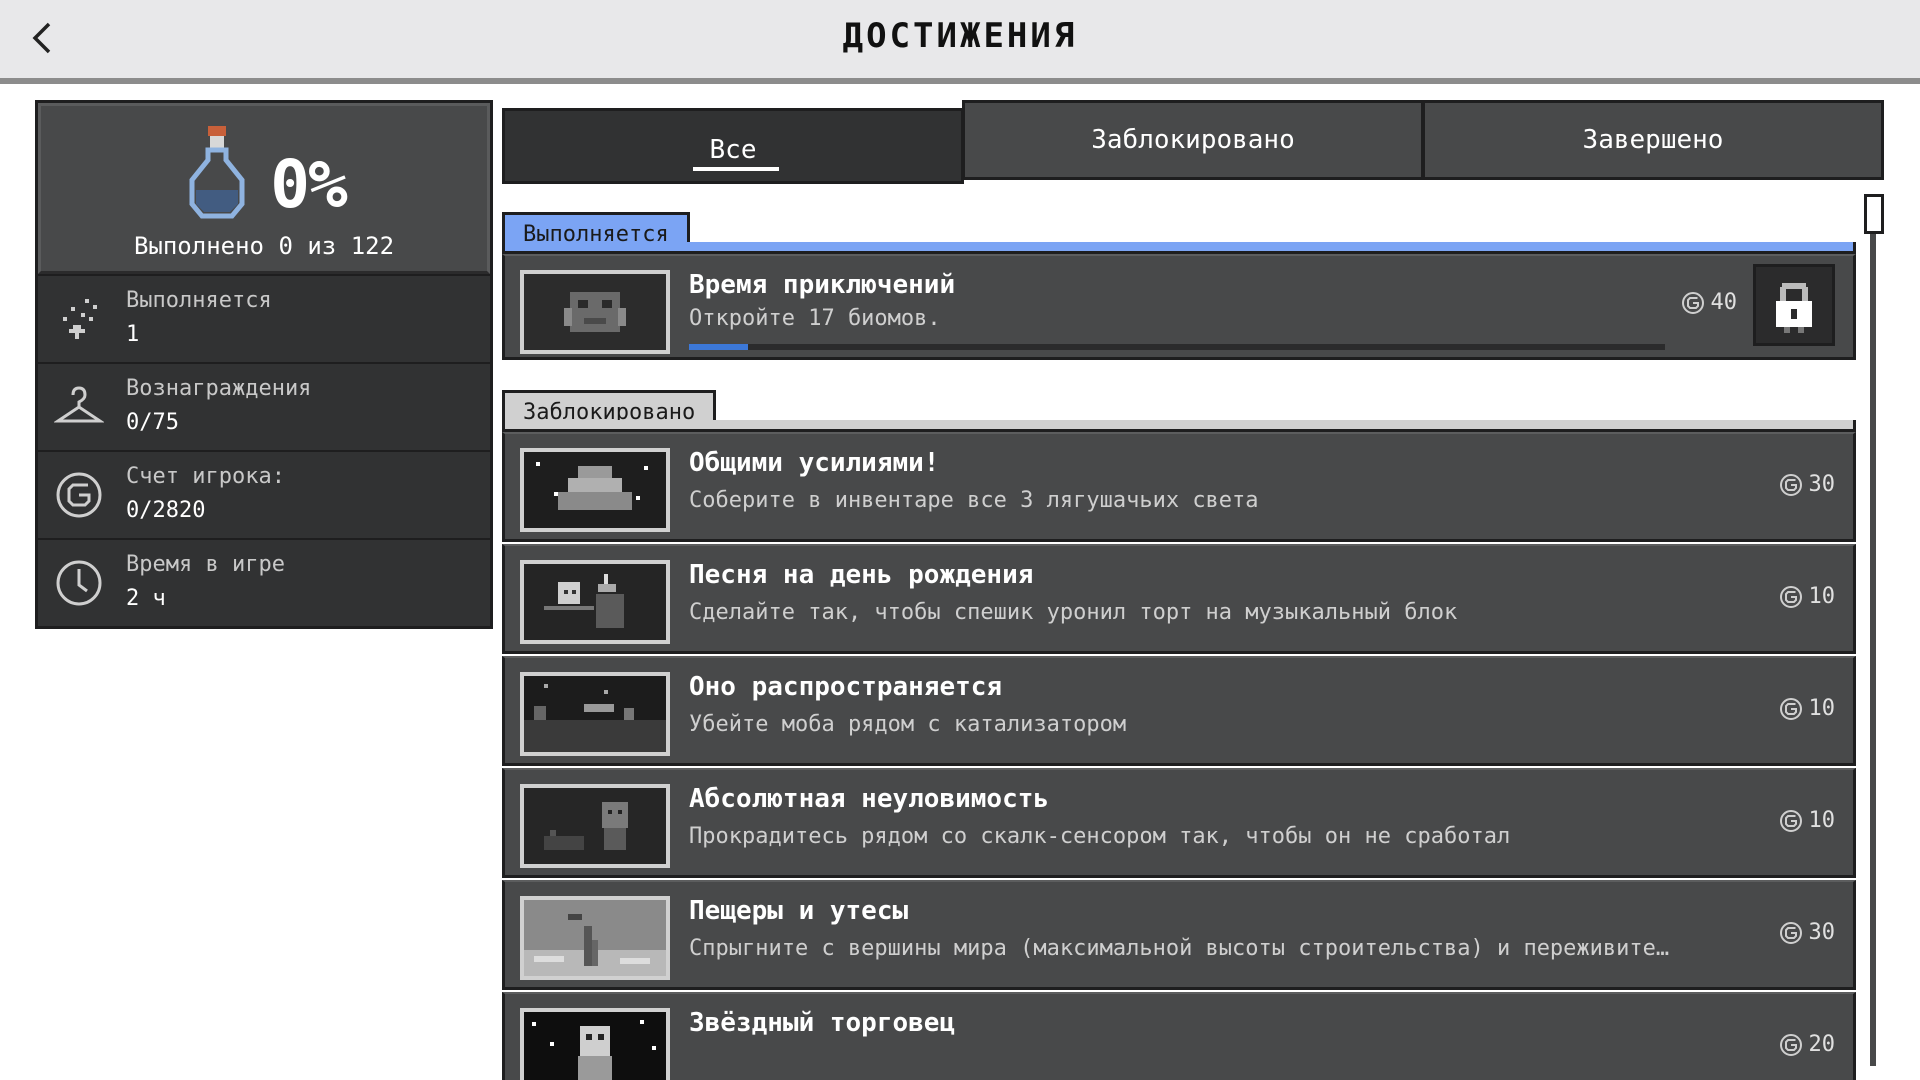 The width and height of the screenshot is (1920, 1080). I want to click on tab-all: Все, so click(733, 146).